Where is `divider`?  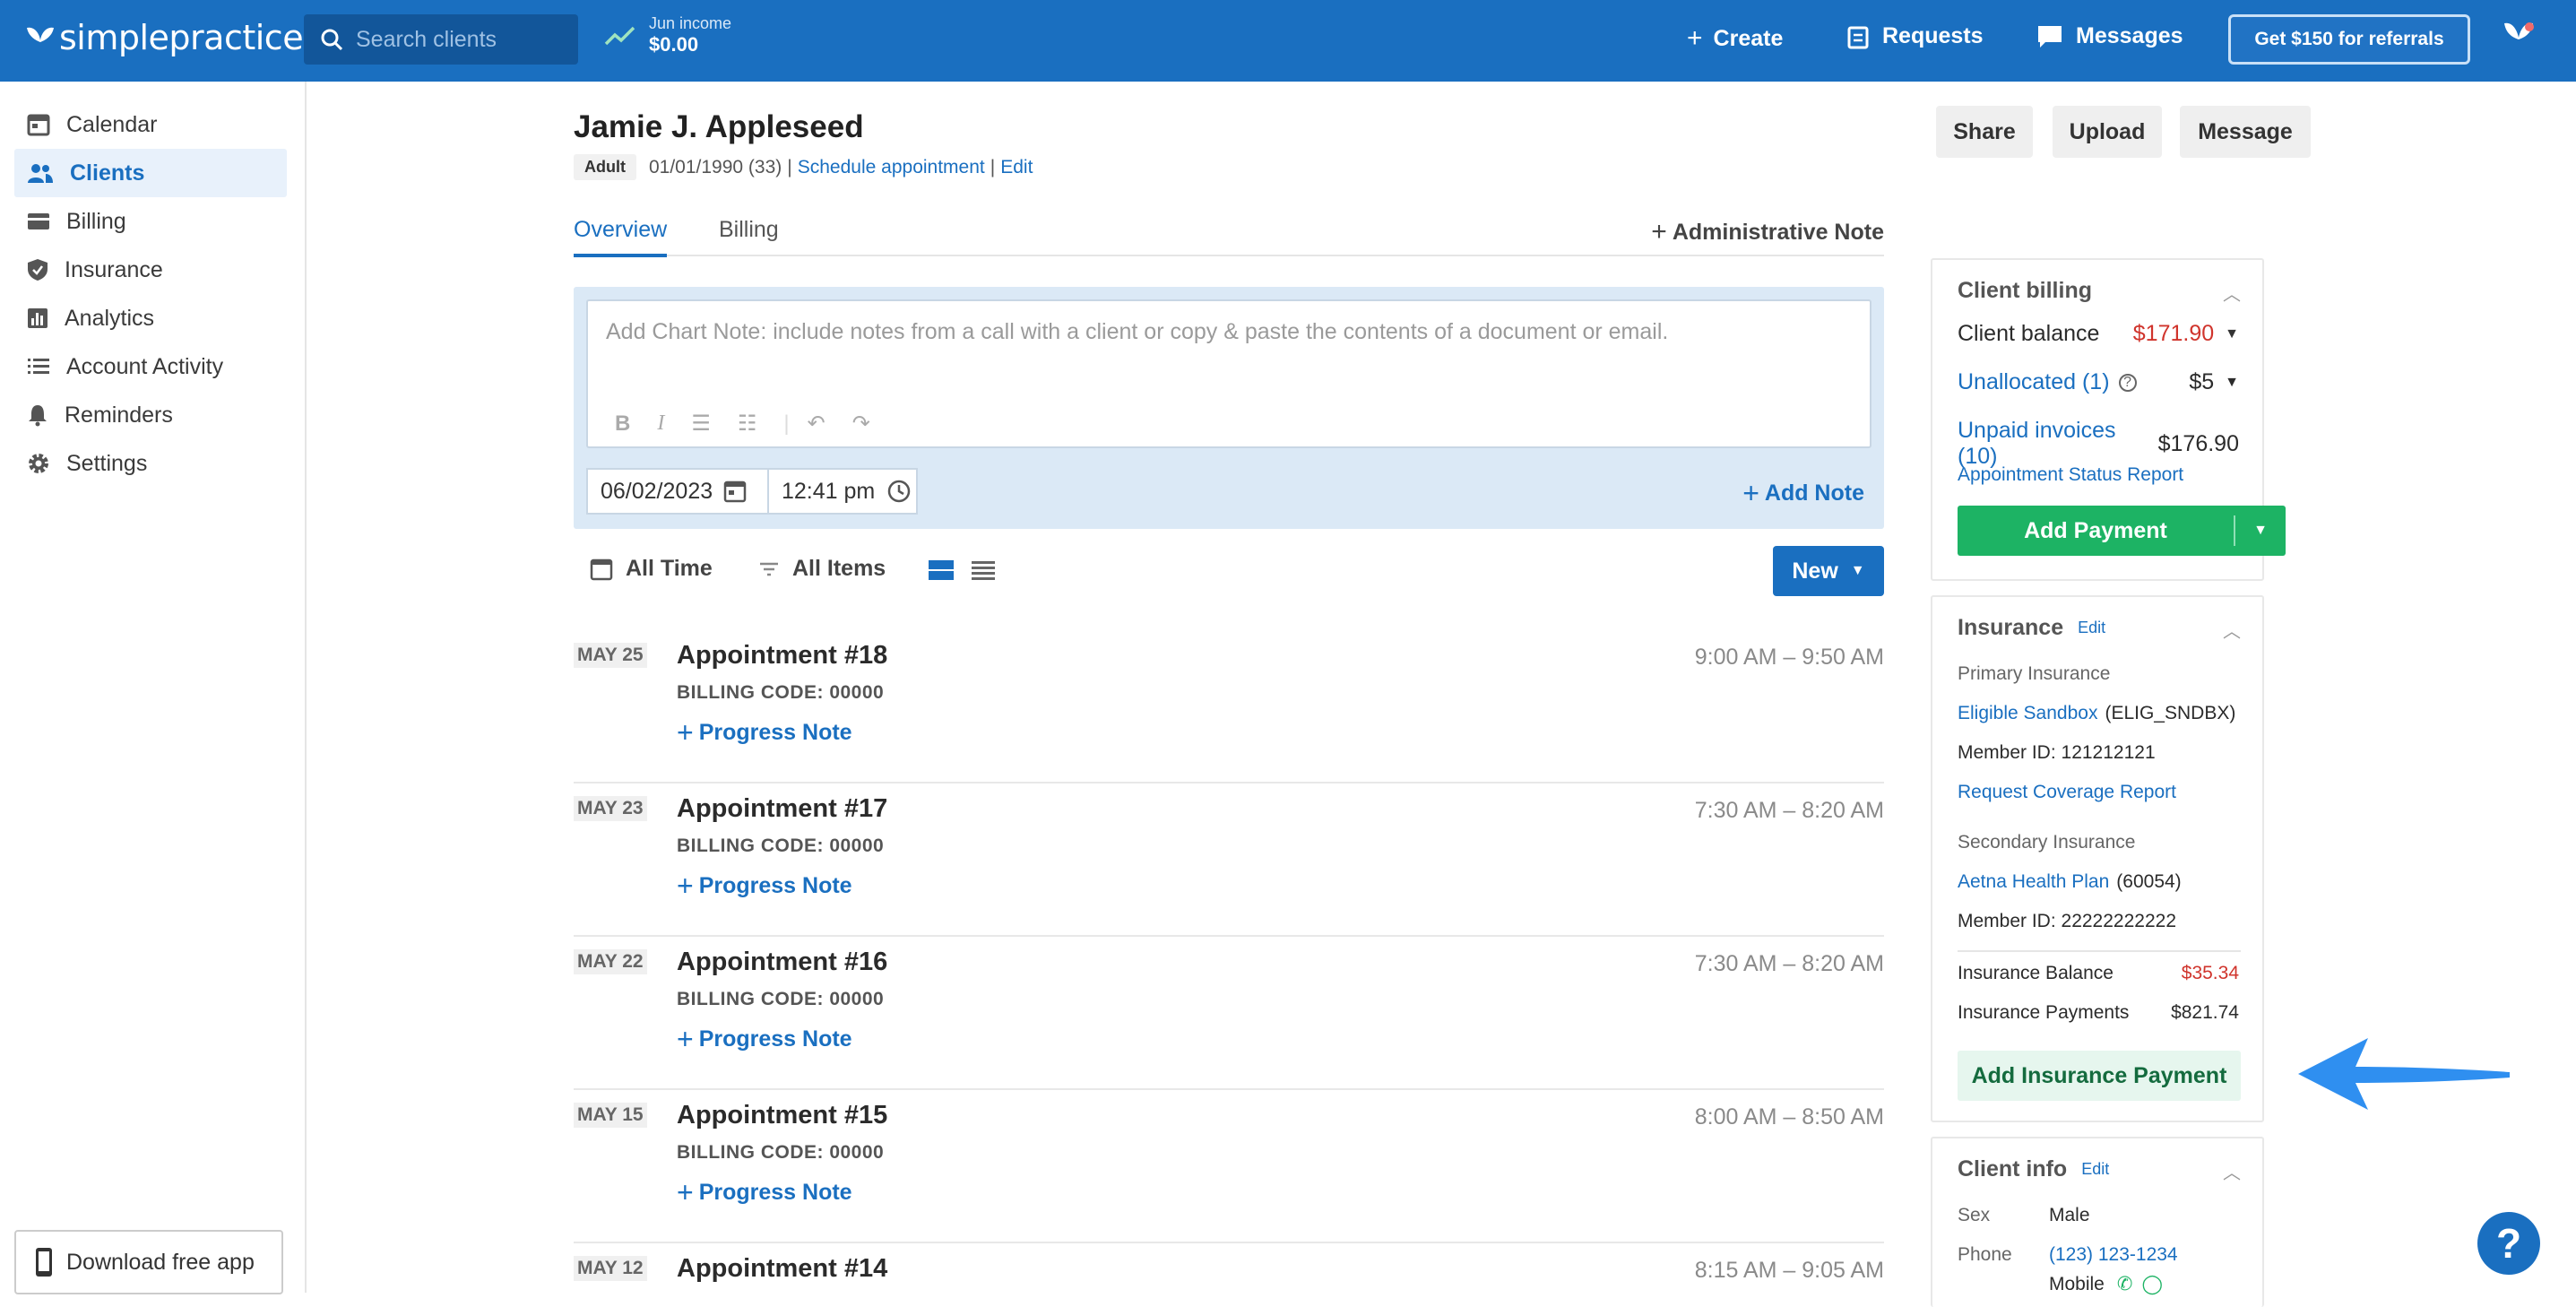
divider is located at coordinates (2099, 951).